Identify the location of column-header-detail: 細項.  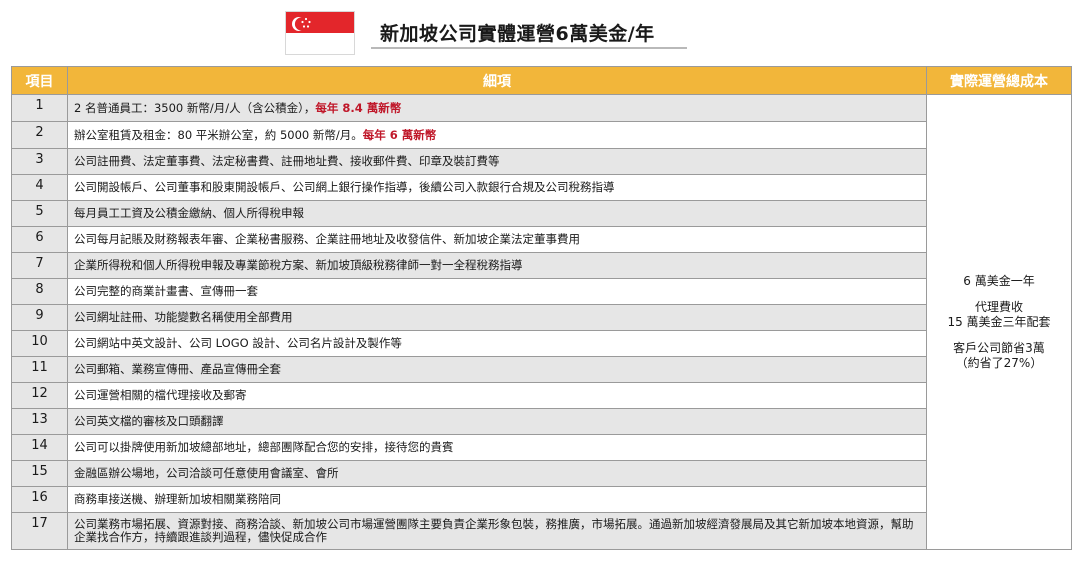
(497, 80).